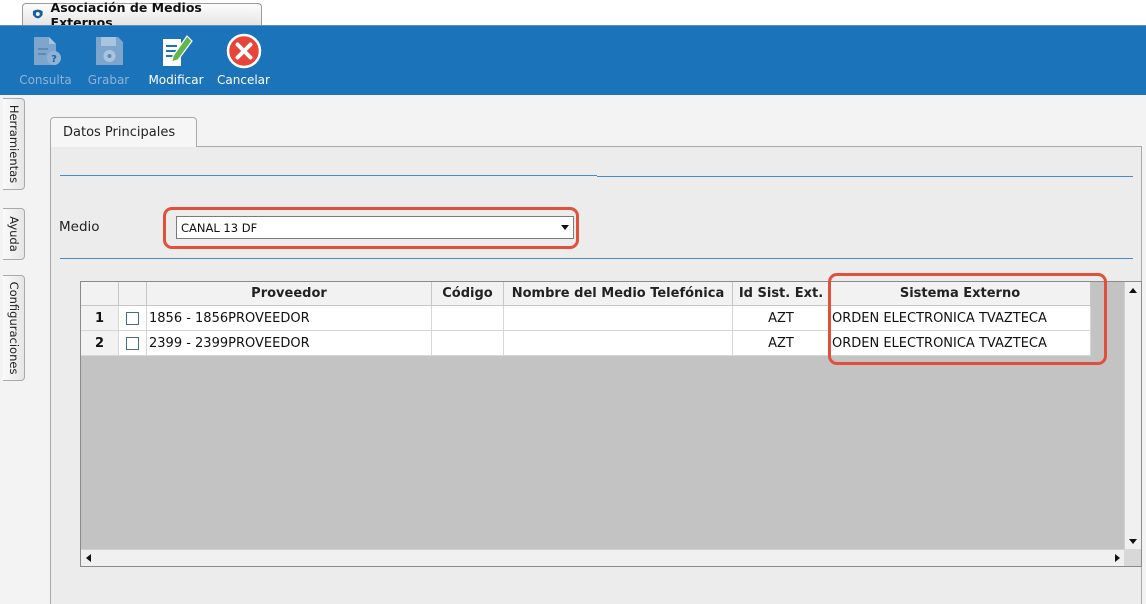  What do you see at coordinates (1133, 290) in the screenshot?
I see `scroll-up-icon` at bounding box center [1133, 290].